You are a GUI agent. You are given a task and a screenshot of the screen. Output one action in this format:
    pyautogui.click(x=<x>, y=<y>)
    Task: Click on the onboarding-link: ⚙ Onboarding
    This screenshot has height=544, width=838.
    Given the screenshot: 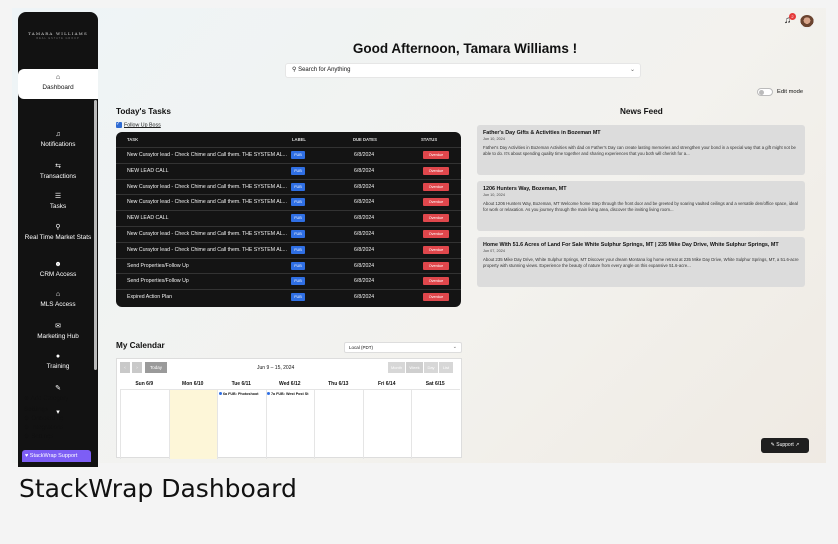 What is the action you would take?
    pyautogui.click(x=64, y=418)
    